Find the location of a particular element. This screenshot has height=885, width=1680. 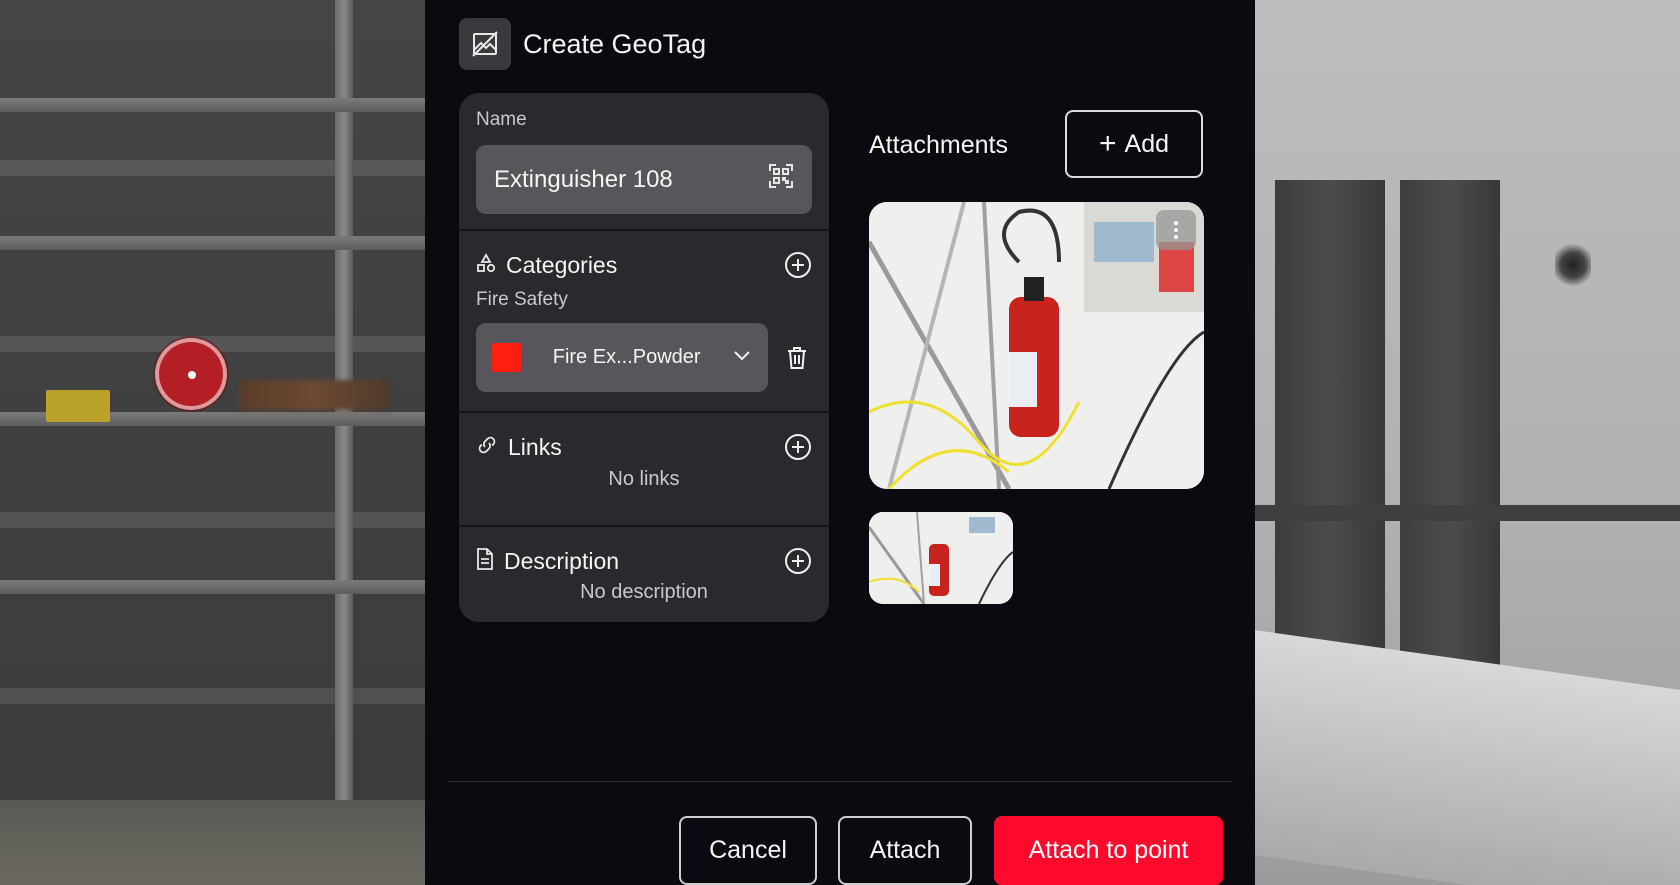

add-category-icon is located at coordinates (798, 265).